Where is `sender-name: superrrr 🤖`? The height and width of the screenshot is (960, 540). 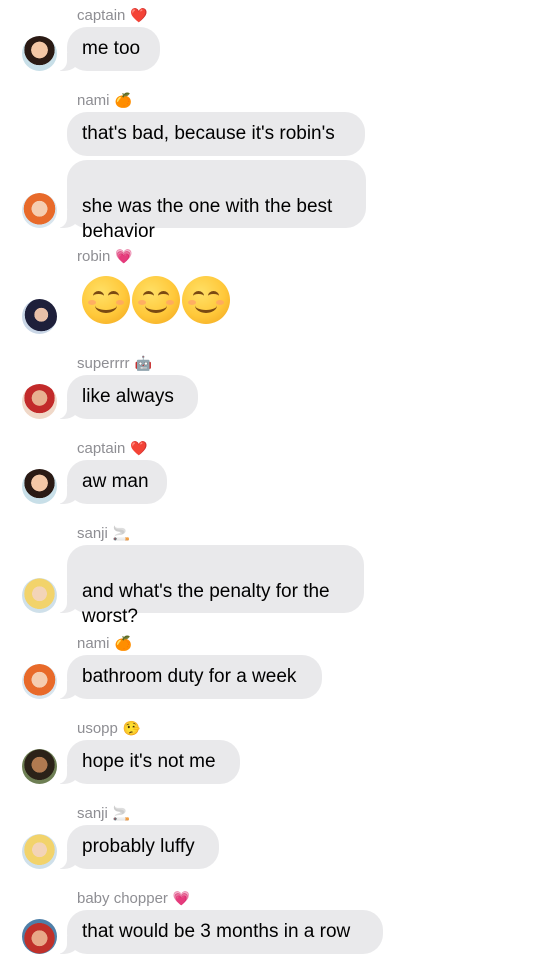
sender-name: superrrr 🤖 is located at coordinates (114, 363).